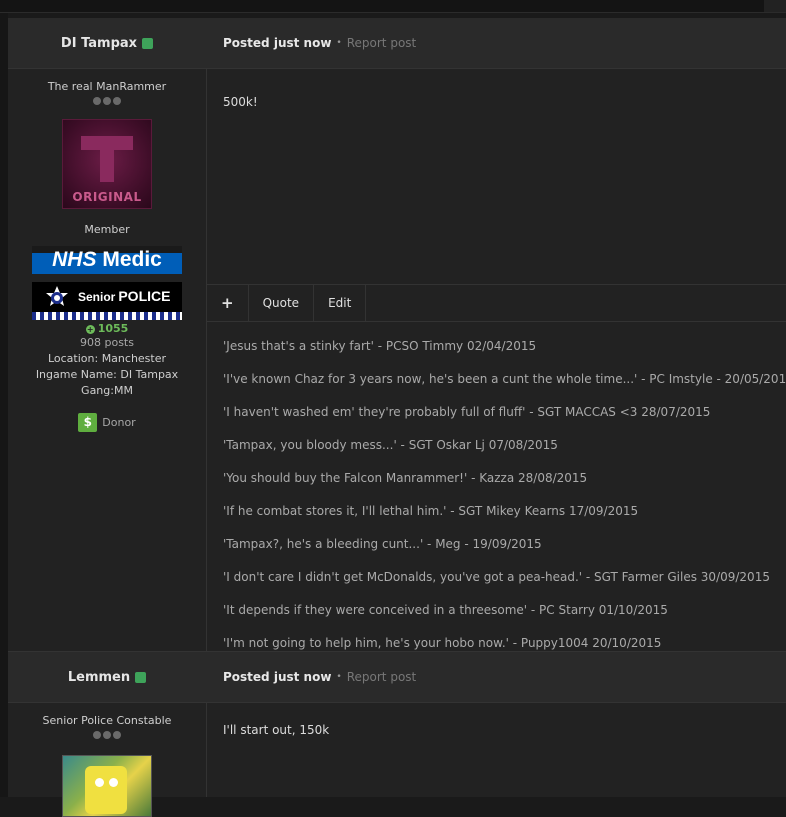  Describe the element at coordinates (107, 390) in the screenshot. I see `gang-field: Gang:MM` at that location.